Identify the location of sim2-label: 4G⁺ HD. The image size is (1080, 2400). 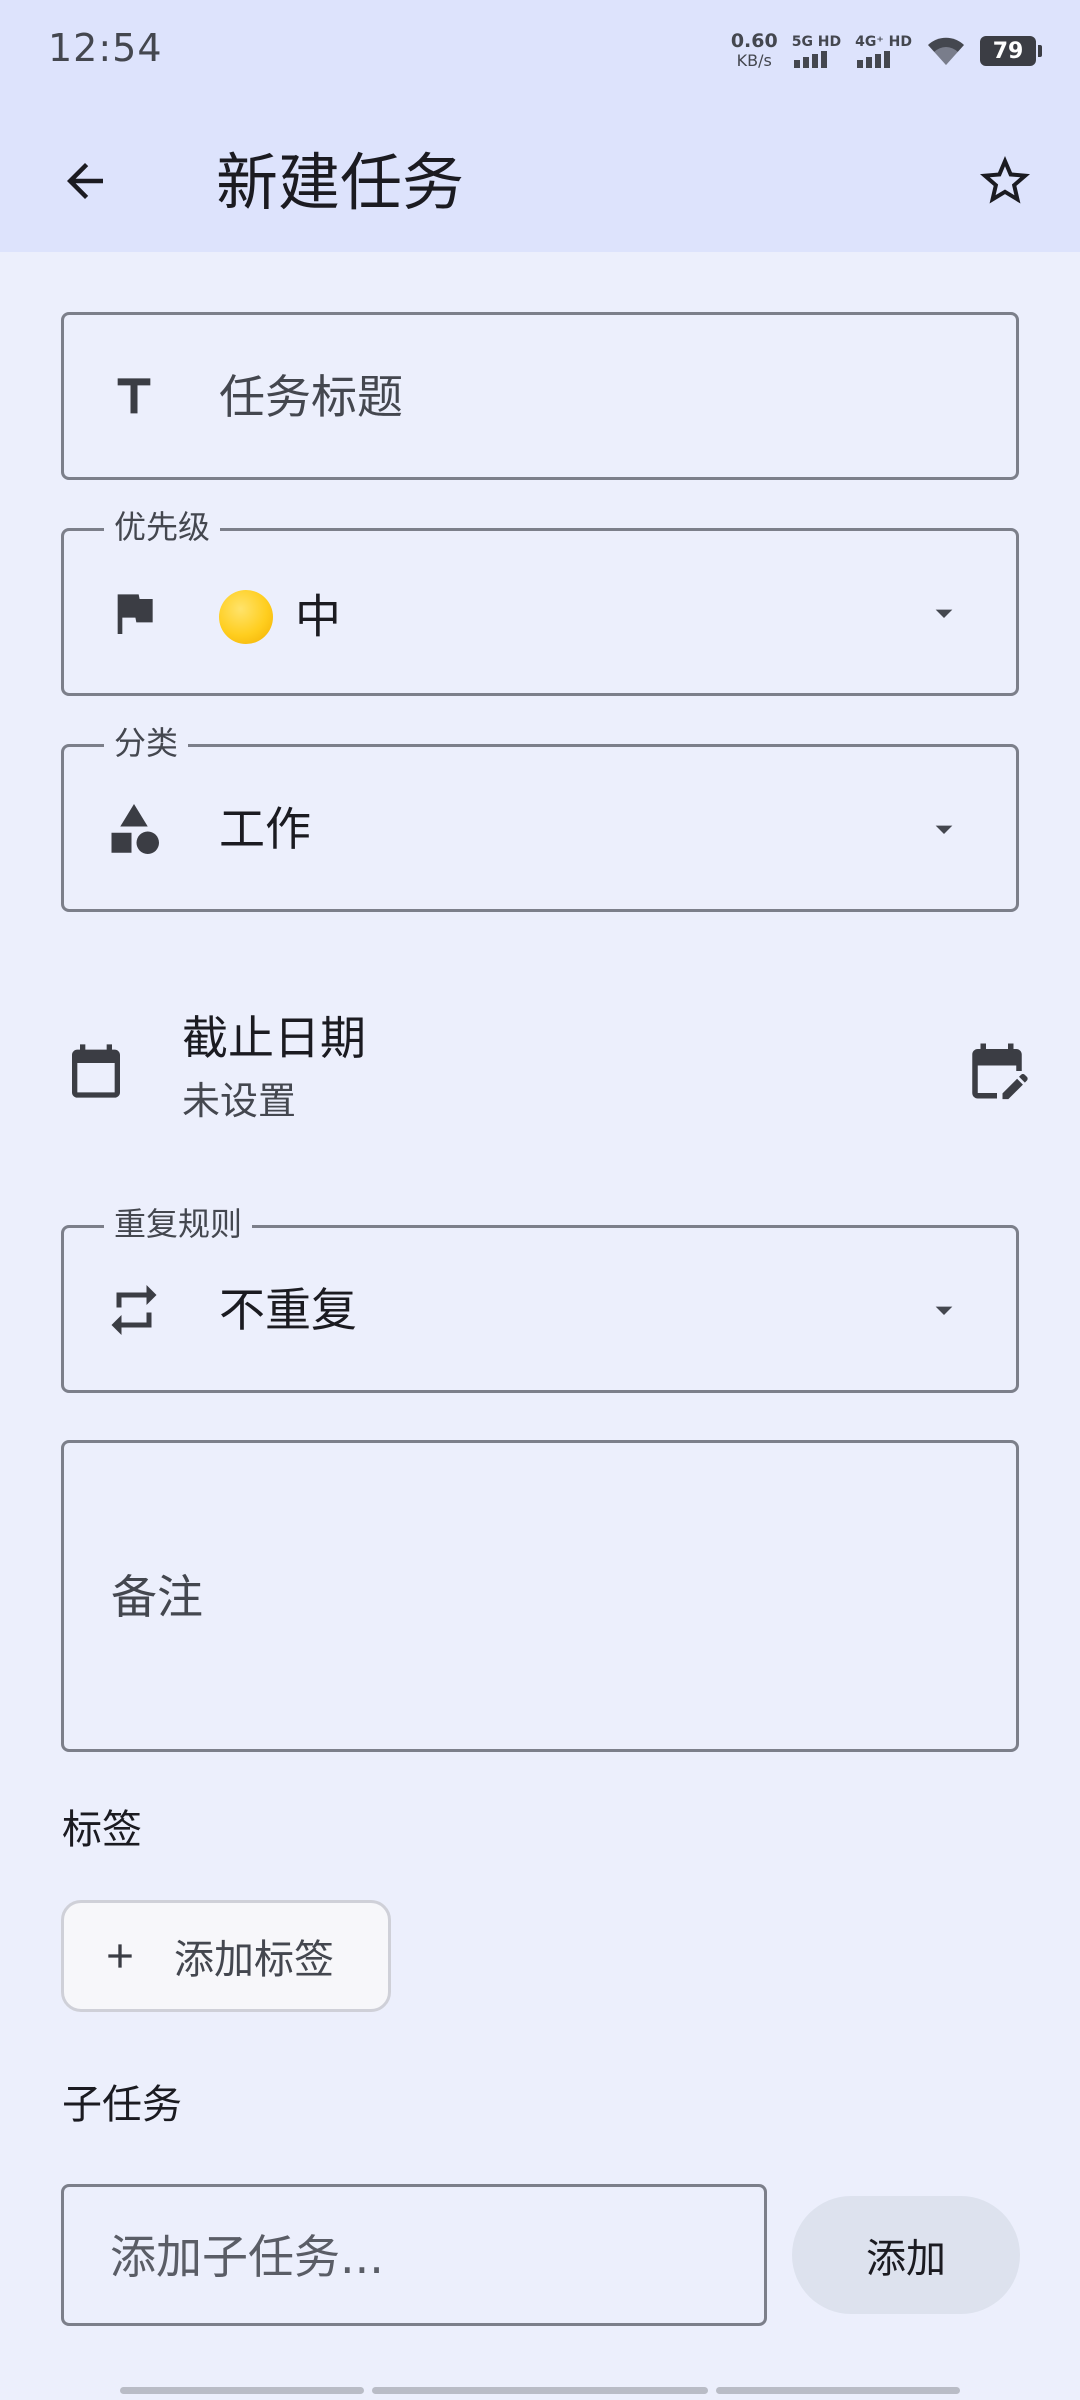
(883, 42).